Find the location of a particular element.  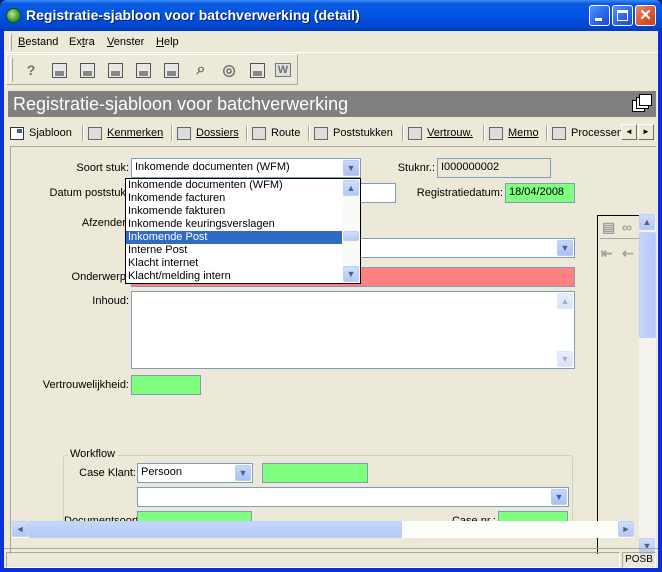

vertical-scrollbar: ▲ ▼ is located at coordinates (647, 384).